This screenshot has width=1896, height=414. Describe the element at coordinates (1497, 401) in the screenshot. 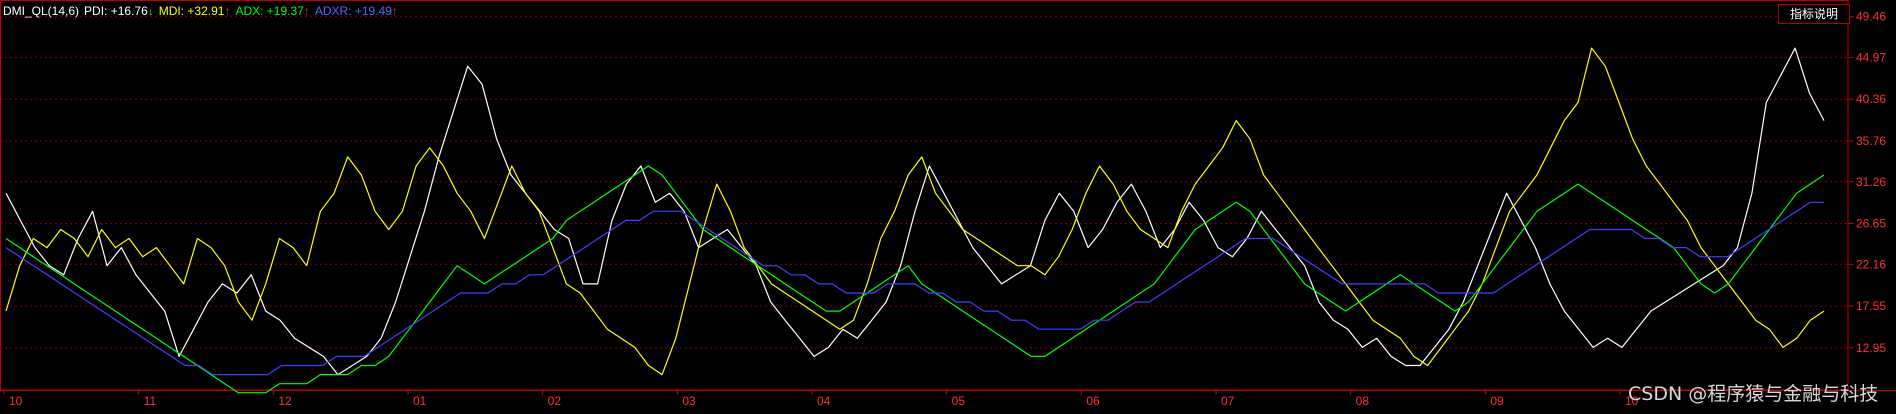

I see `x-tick-label: 09` at that location.